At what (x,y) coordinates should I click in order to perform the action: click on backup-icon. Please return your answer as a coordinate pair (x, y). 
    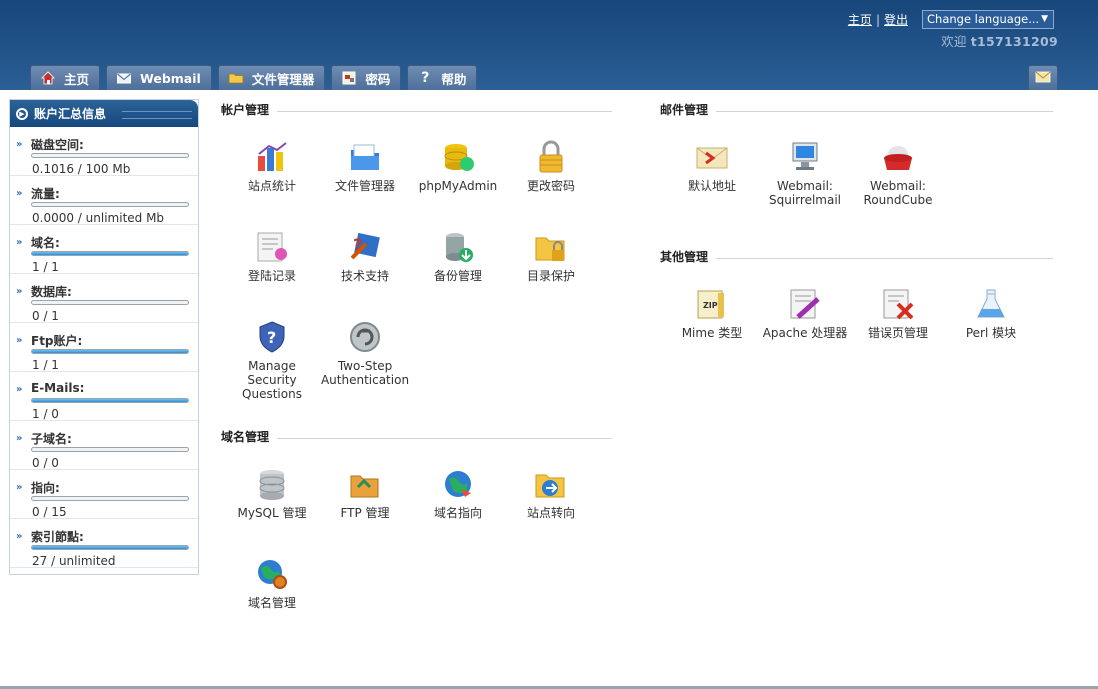
    Looking at the image, I should click on (458, 247).